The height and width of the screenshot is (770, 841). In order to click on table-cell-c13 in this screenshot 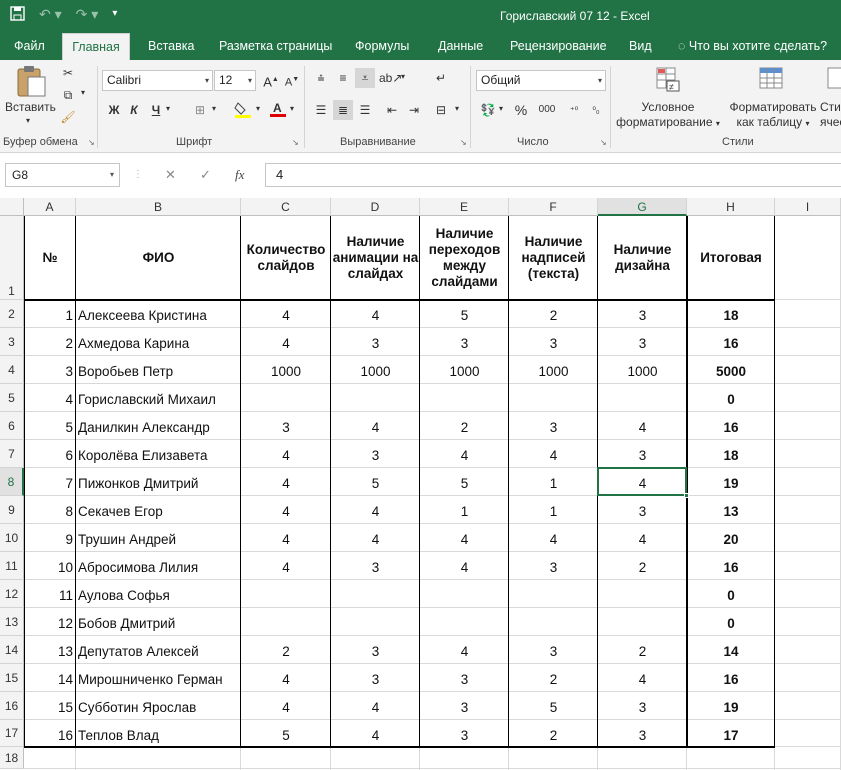, I will do `click(286, 624)`.